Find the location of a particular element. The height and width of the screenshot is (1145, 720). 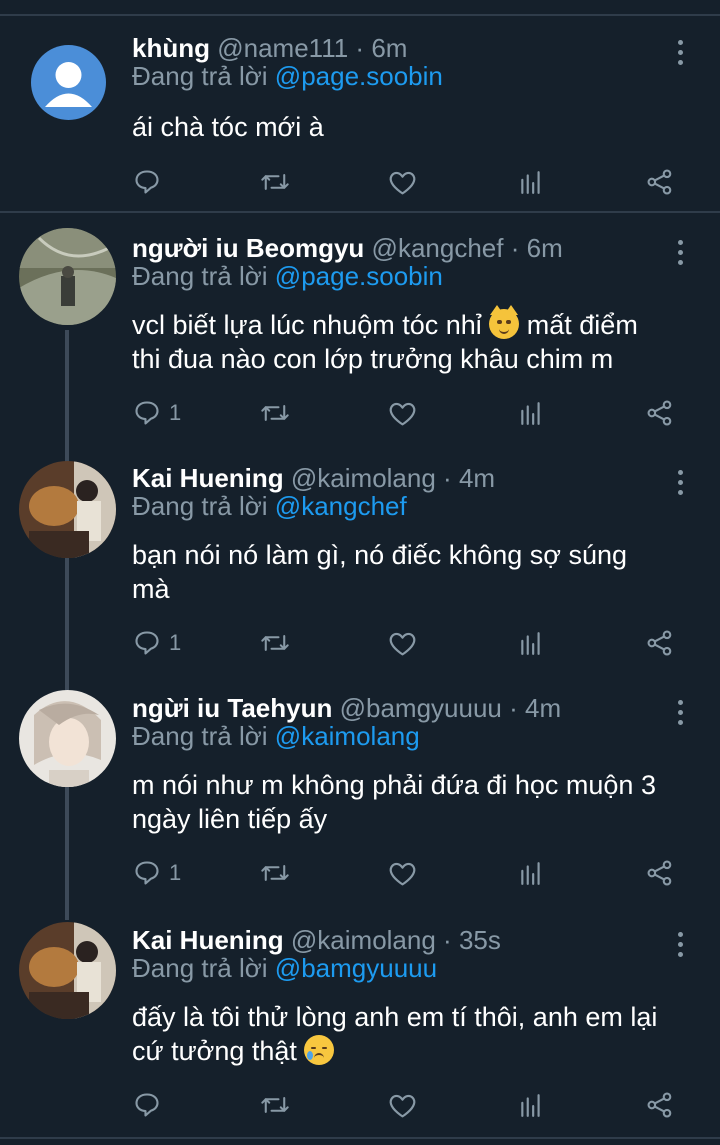

tweet-text: ái chà tóc mới à is located at coordinates (228, 127).